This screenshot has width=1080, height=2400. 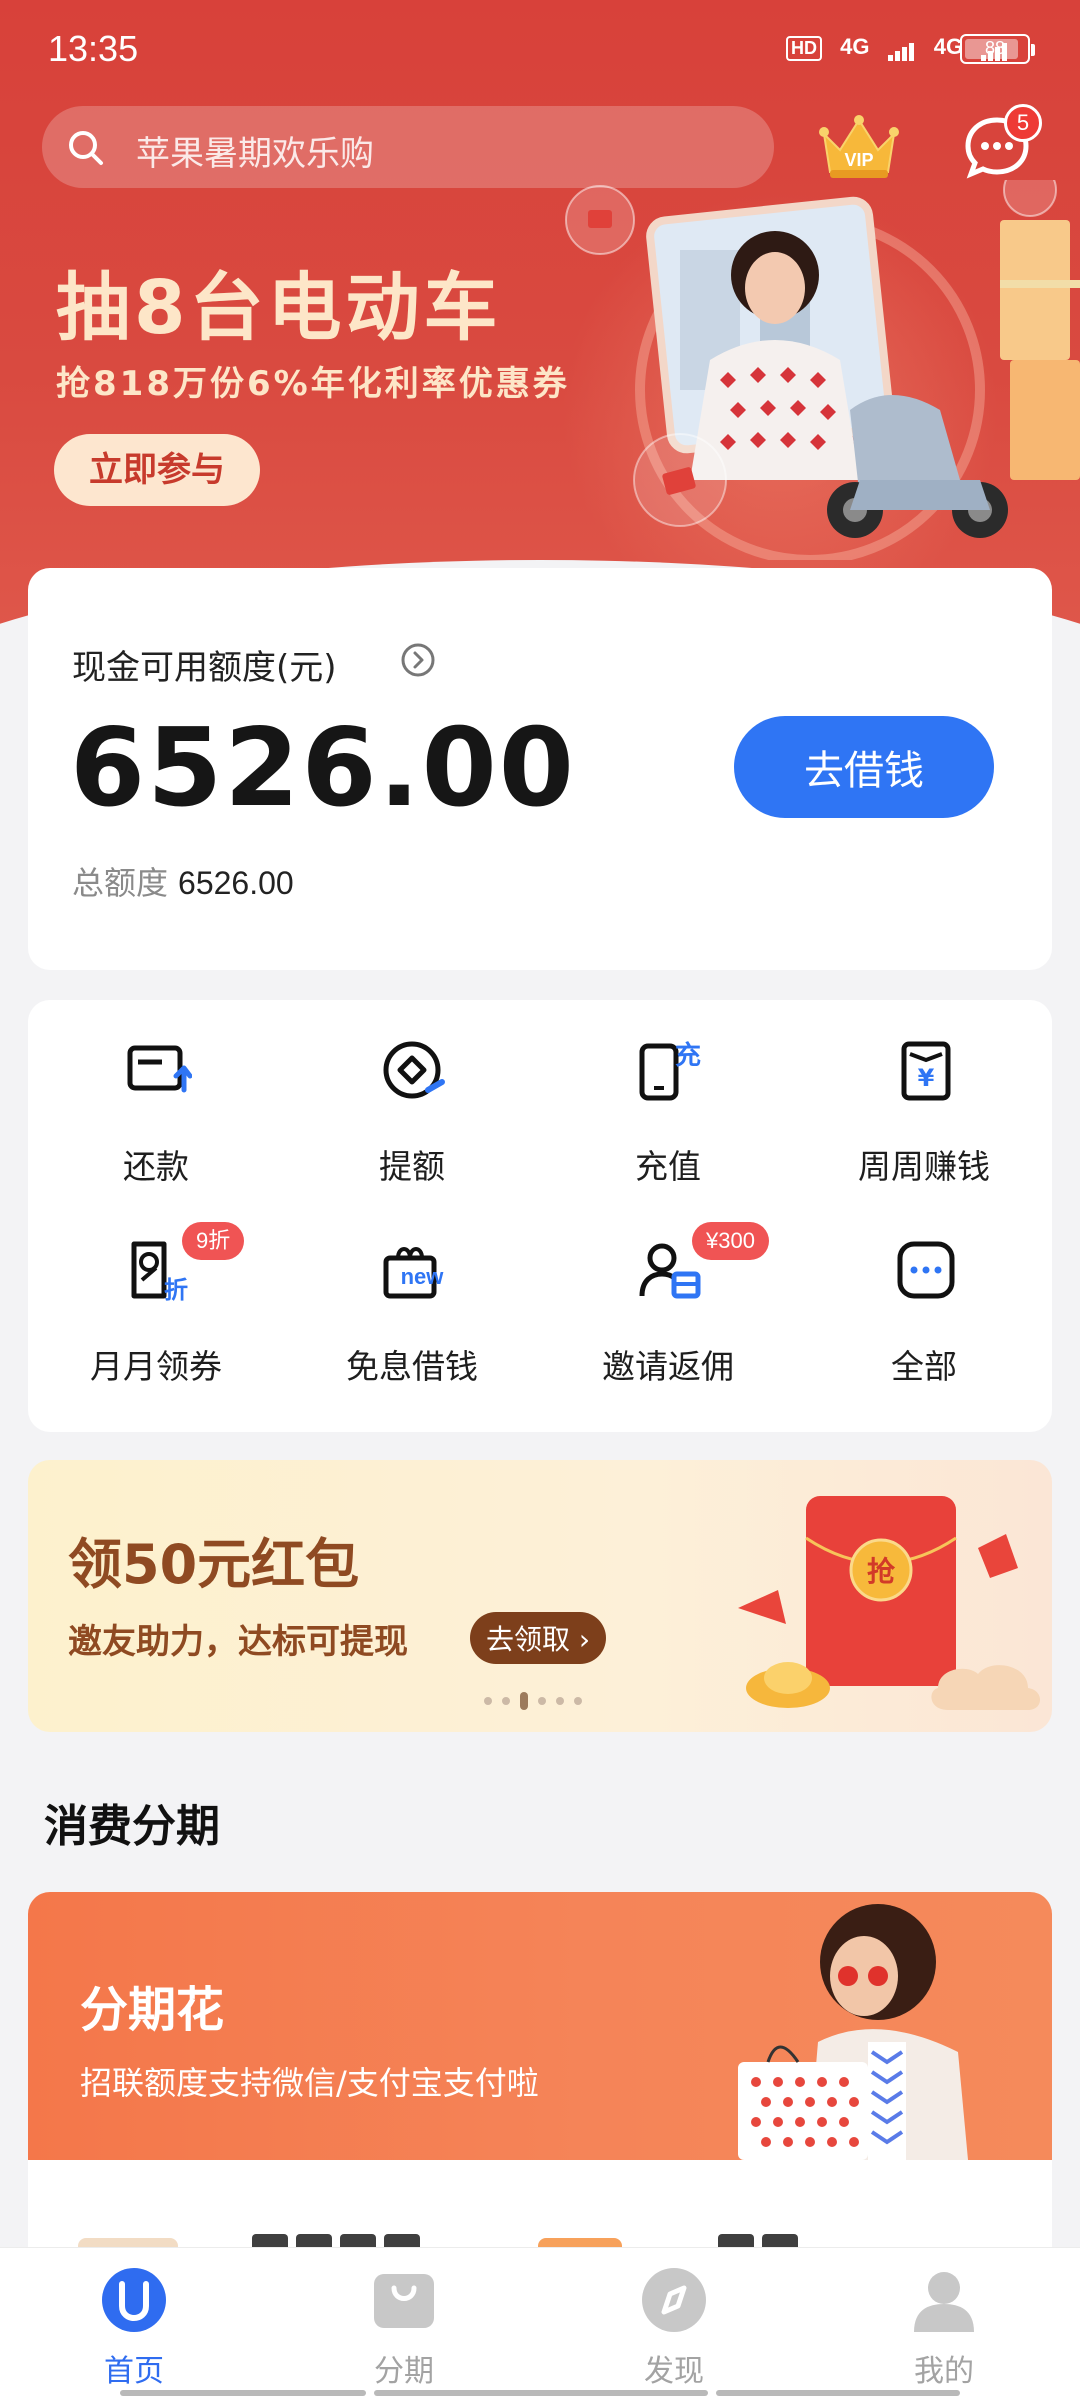 I want to click on network-4g-2: 4G, so click(x=948, y=46).